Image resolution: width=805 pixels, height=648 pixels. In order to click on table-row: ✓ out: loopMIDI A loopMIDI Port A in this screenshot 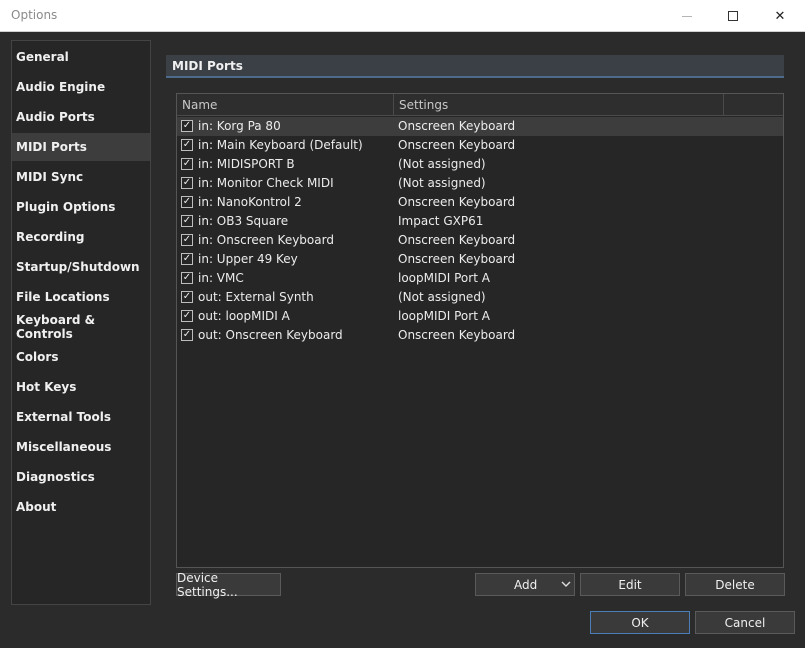, I will do `click(480, 316)`.